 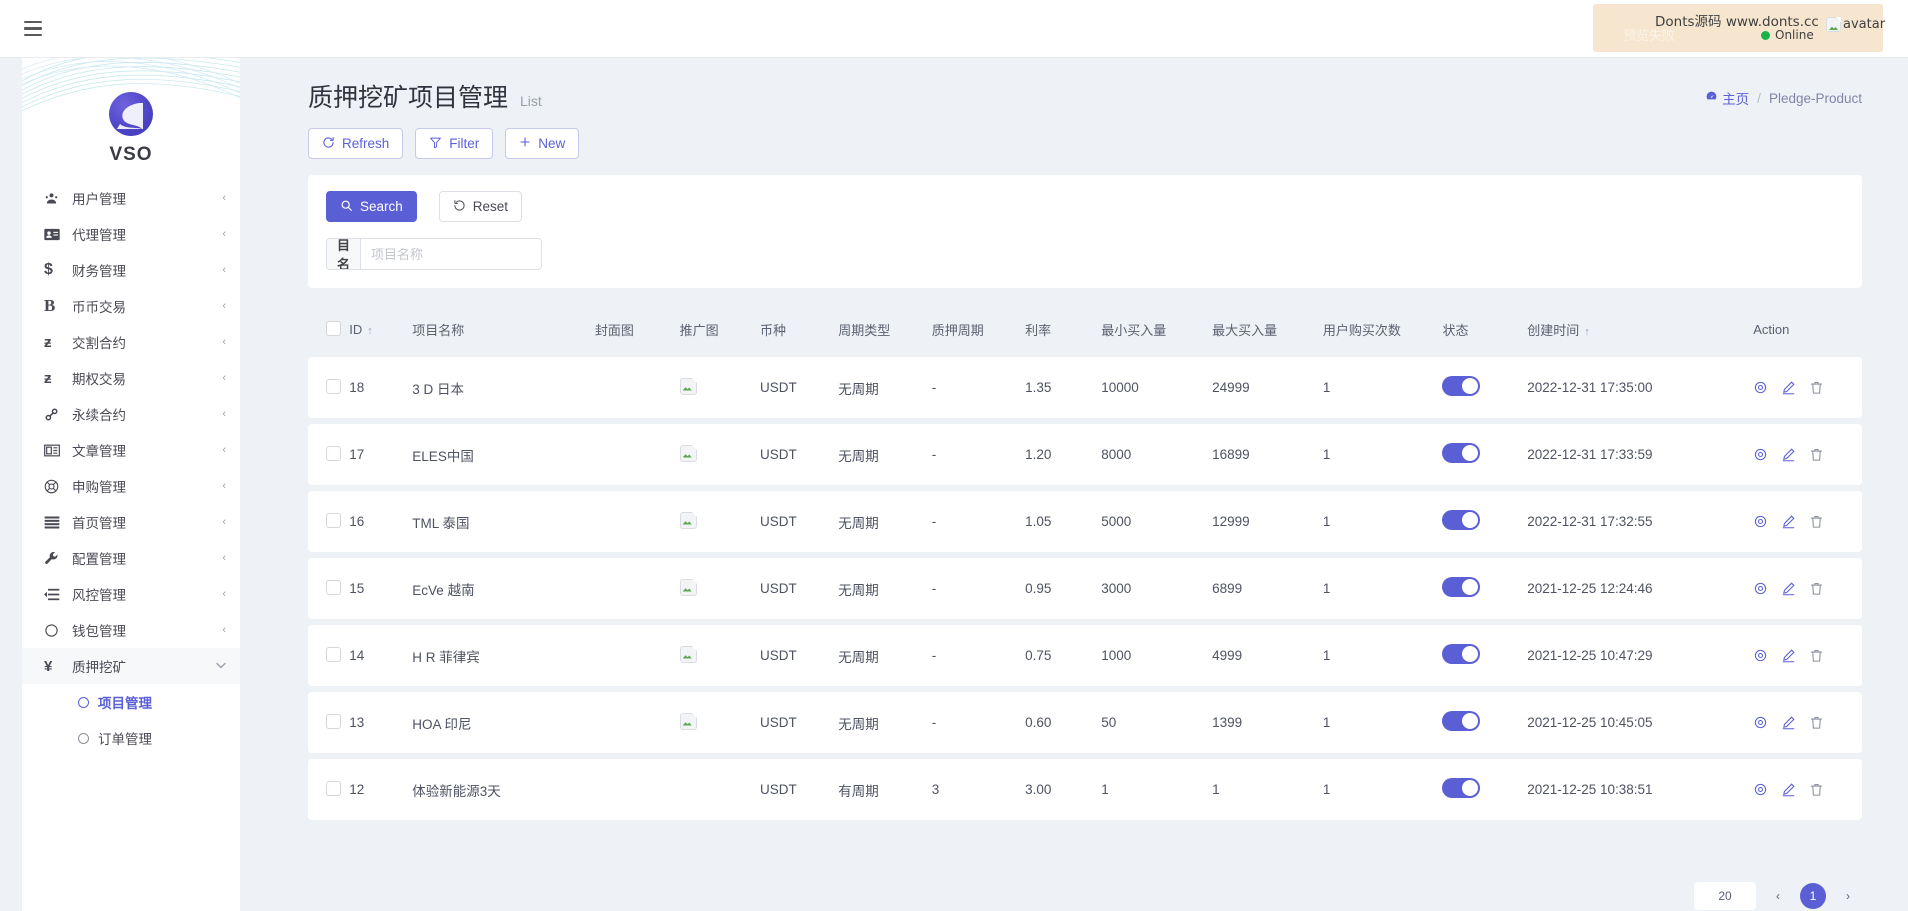 What do you see at coordinates (1725, 896) in the screenshot?
I see `page-size-select: 20` at bounding box center [1725, 896].